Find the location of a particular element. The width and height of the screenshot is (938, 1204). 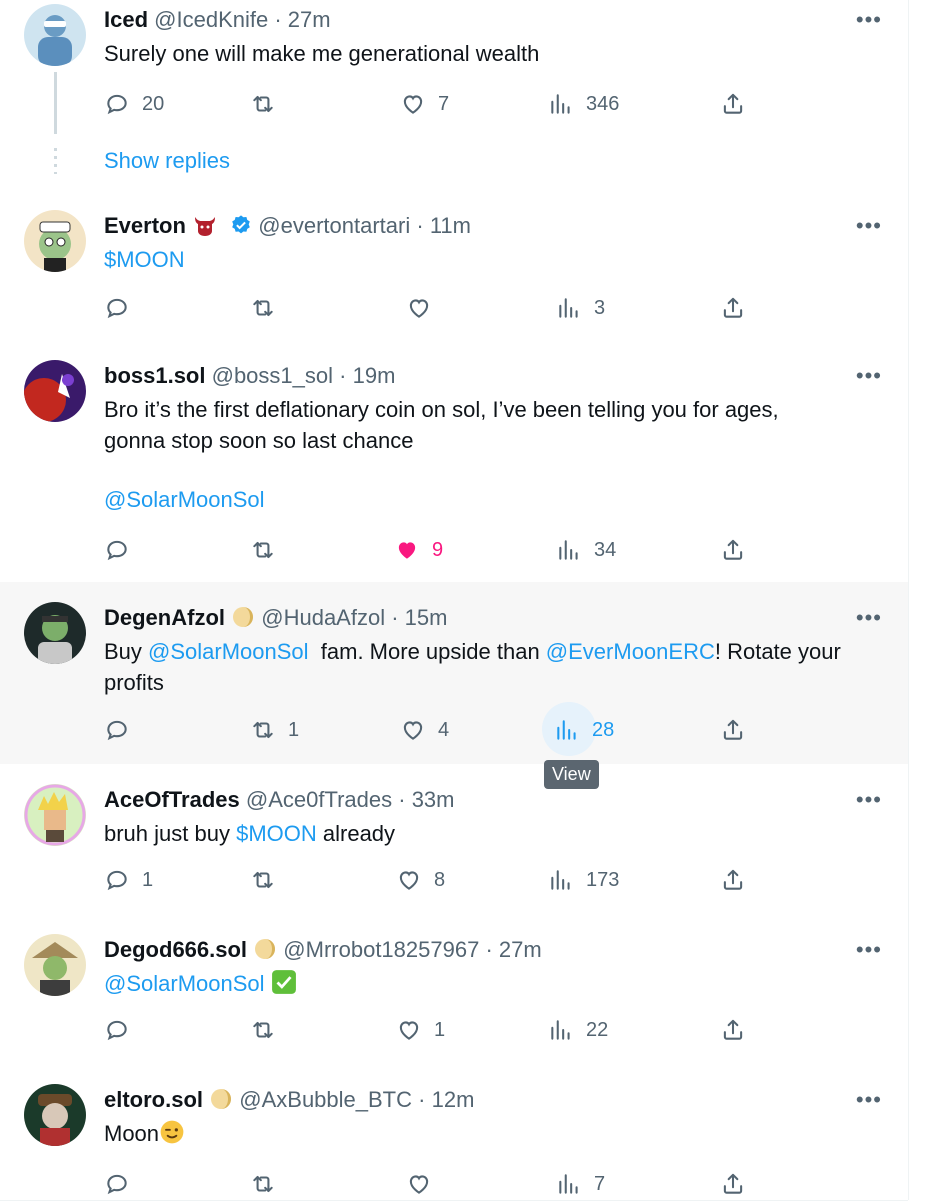

post-header: DegenAfzol @HudaAfzol · 15m is located at coordinates (276, 617).